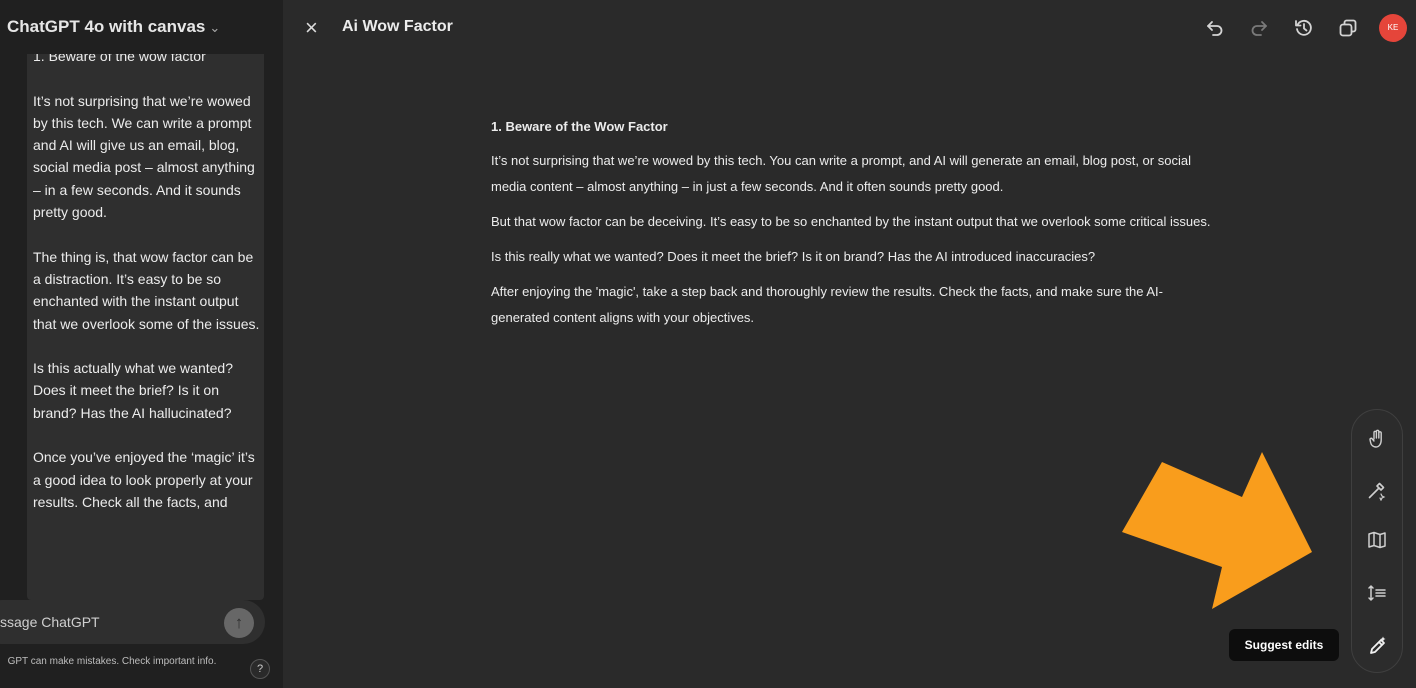  I want to click on arrow-up-icon: ↑, so click(239, 622).